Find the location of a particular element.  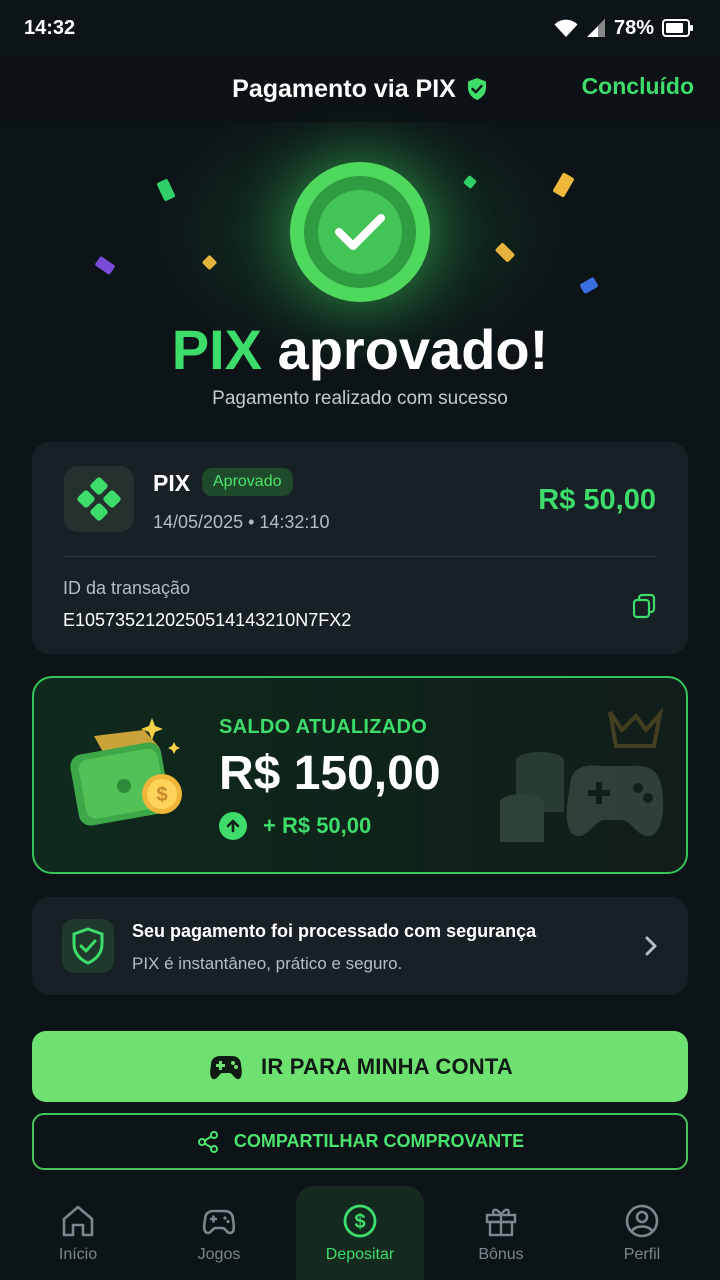

balance-delta-text: + R$ 50,00 is located at coordinates (317, 825).